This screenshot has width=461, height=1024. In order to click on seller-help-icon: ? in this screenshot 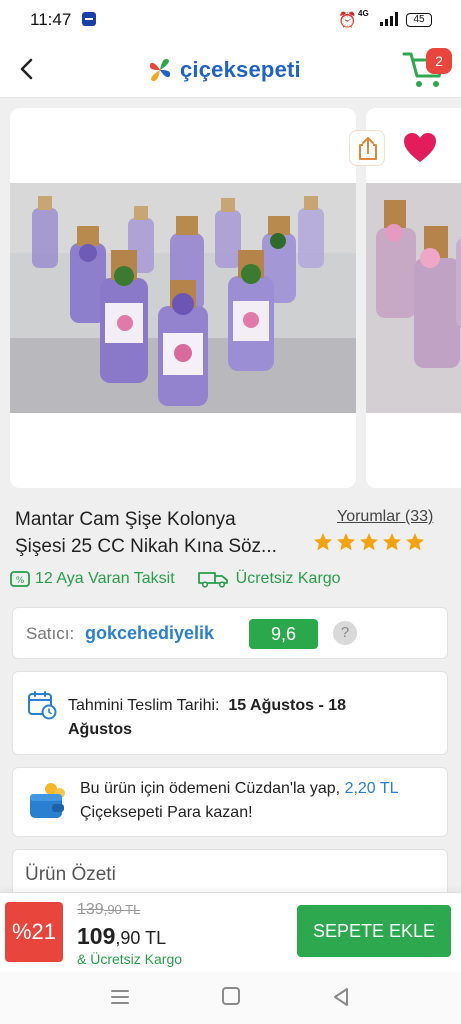, I will do `click(345, 633)`.